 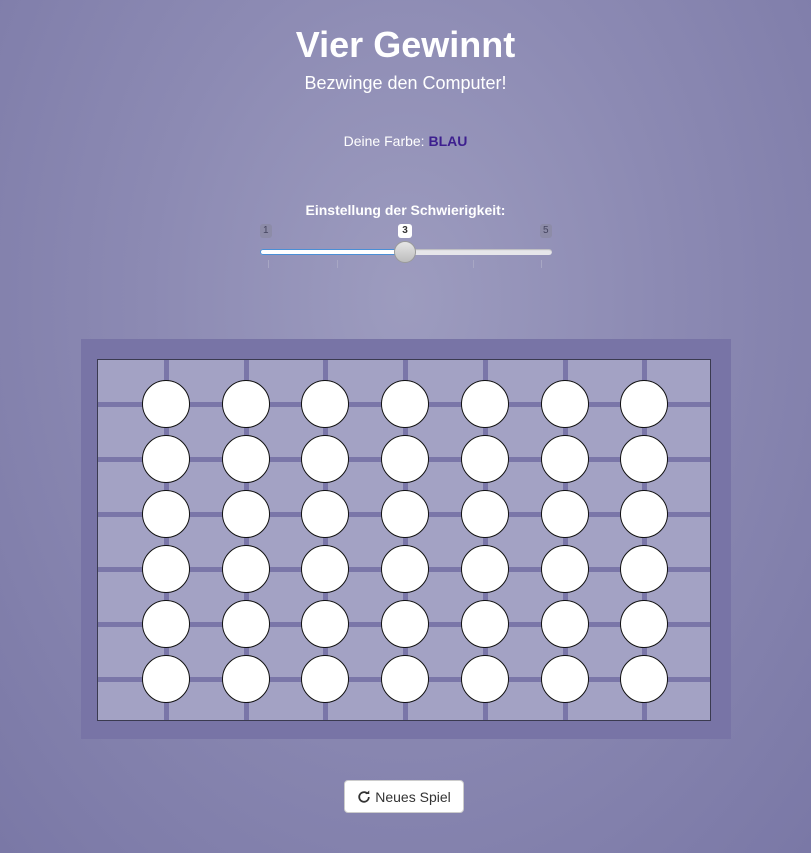 I want to click on slider-track-fill, so click(x=333, y=252).